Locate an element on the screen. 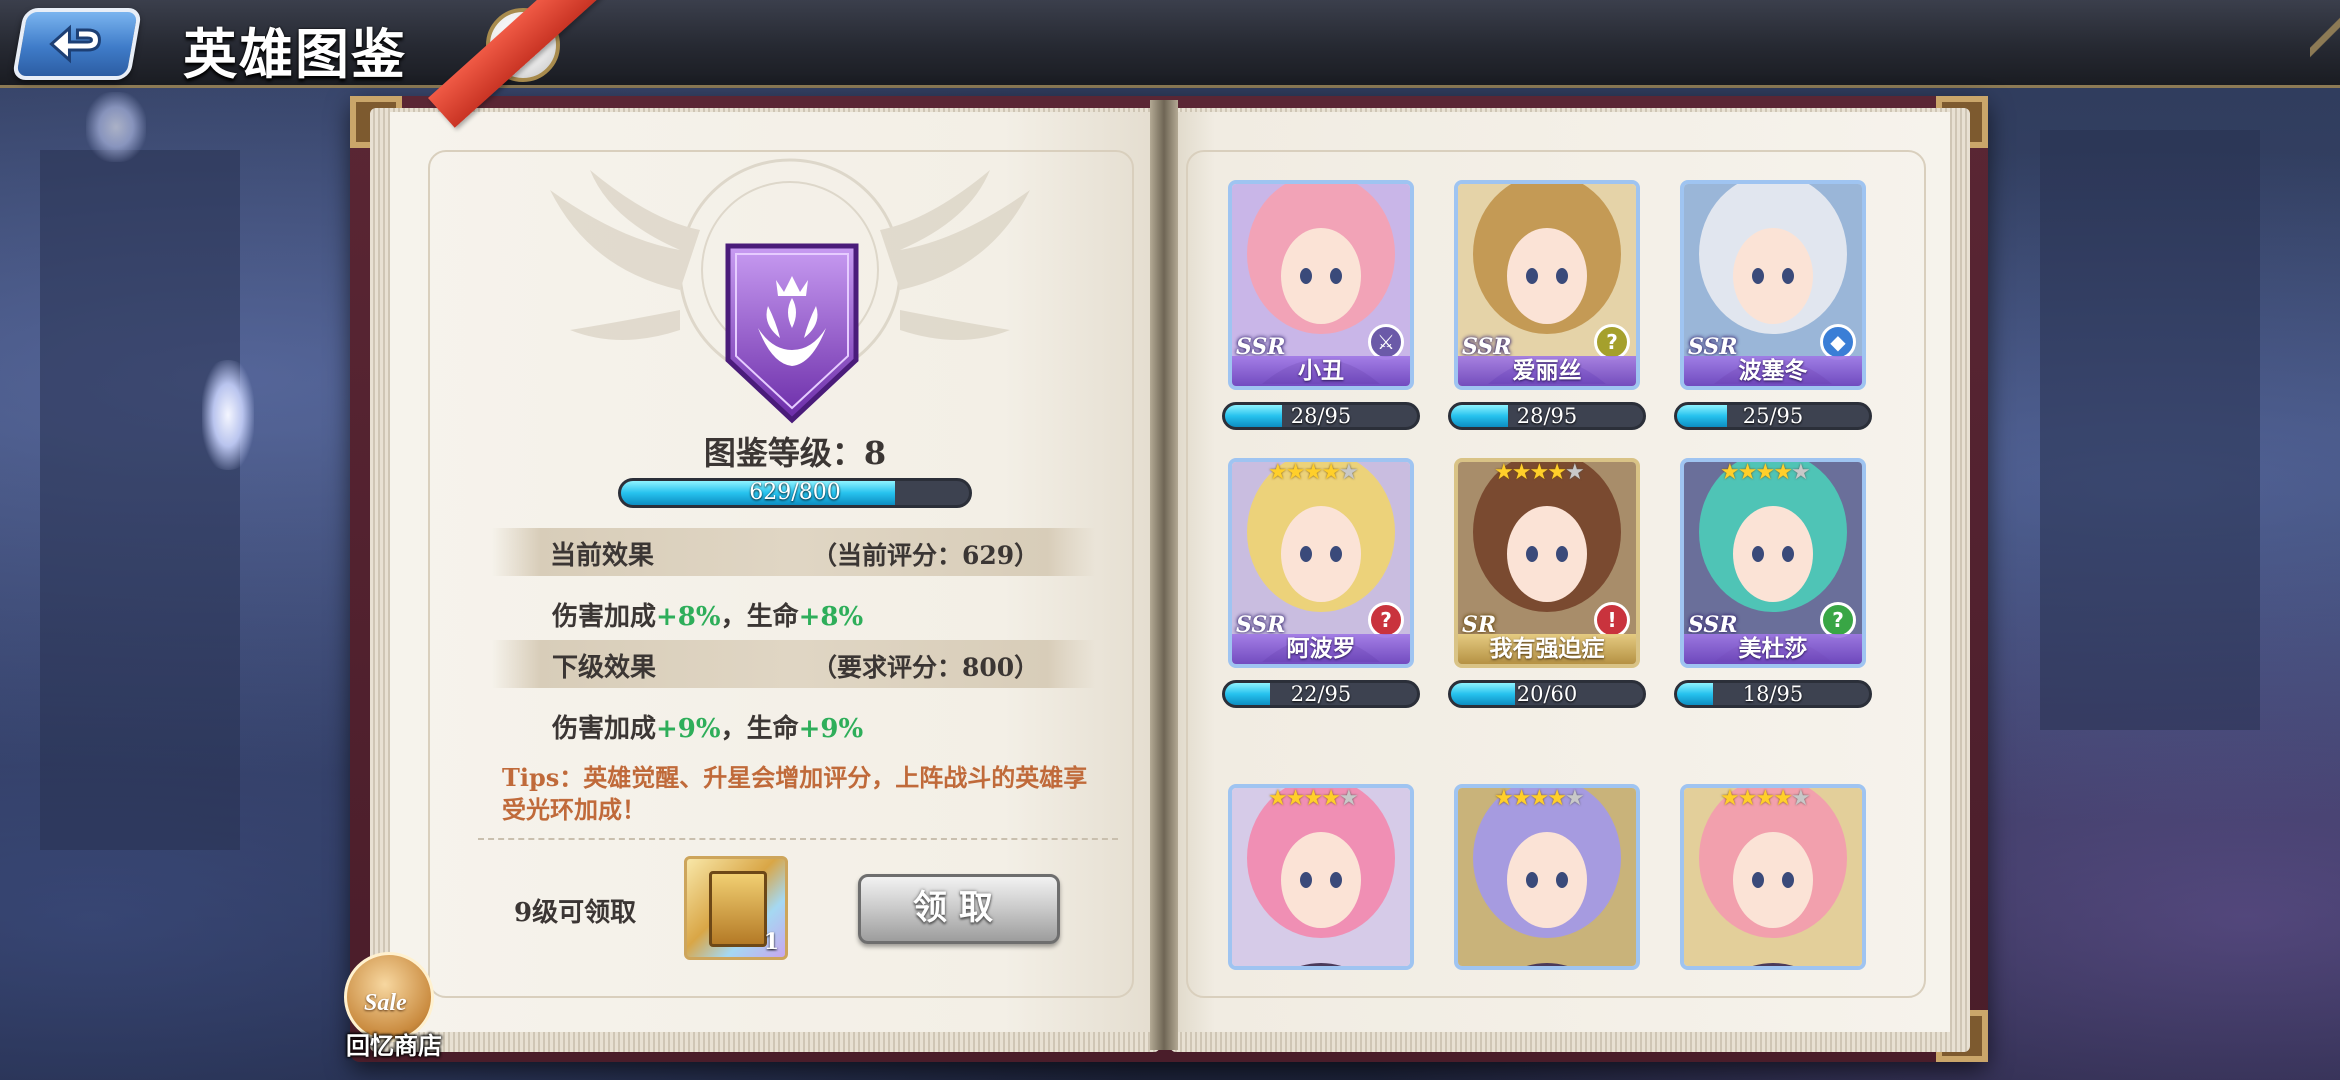 This screenshot has height=1080, width=2340. back-arrow-icon is located at coordinates (75, 44).